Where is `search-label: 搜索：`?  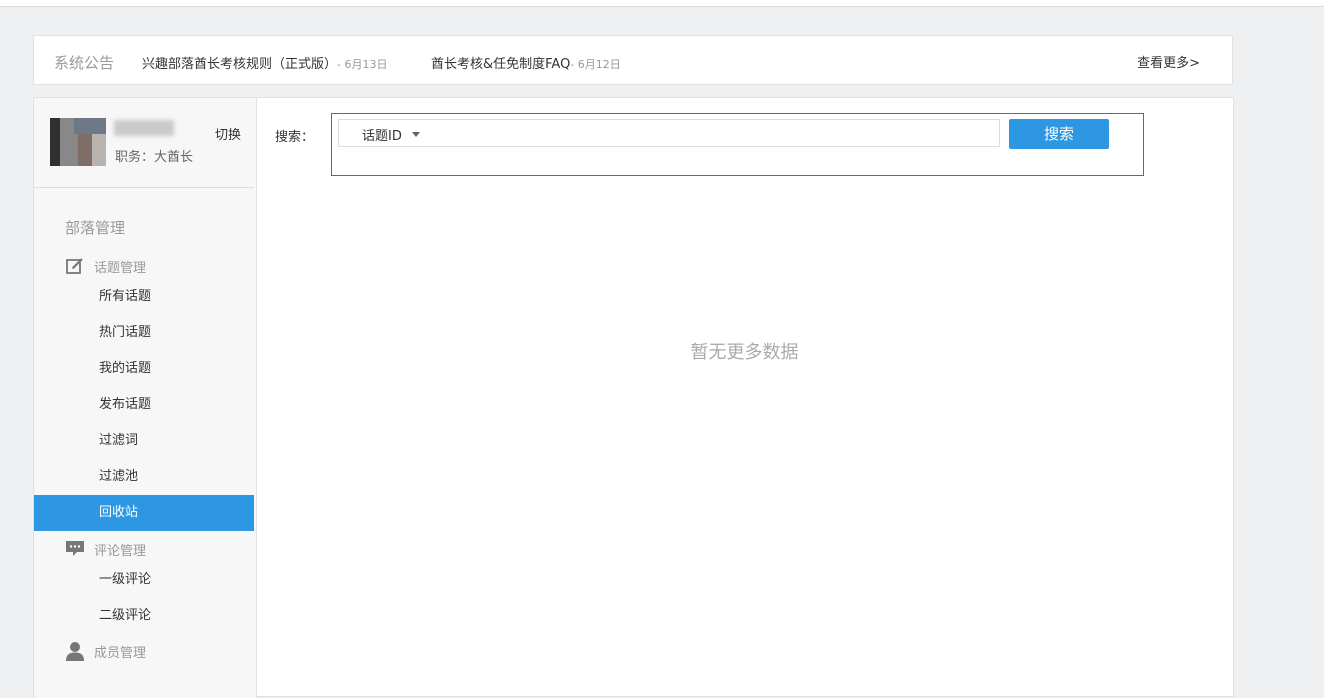
search-label: 搜索： is located at coordinates (295, 137).